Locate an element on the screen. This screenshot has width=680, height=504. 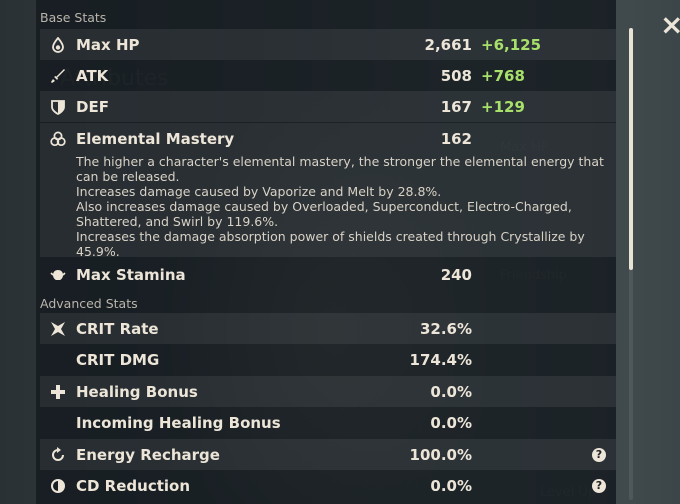
stat-row-elemental-mastery: Elemental Mastery 162 is located at coordinates (328, 138).